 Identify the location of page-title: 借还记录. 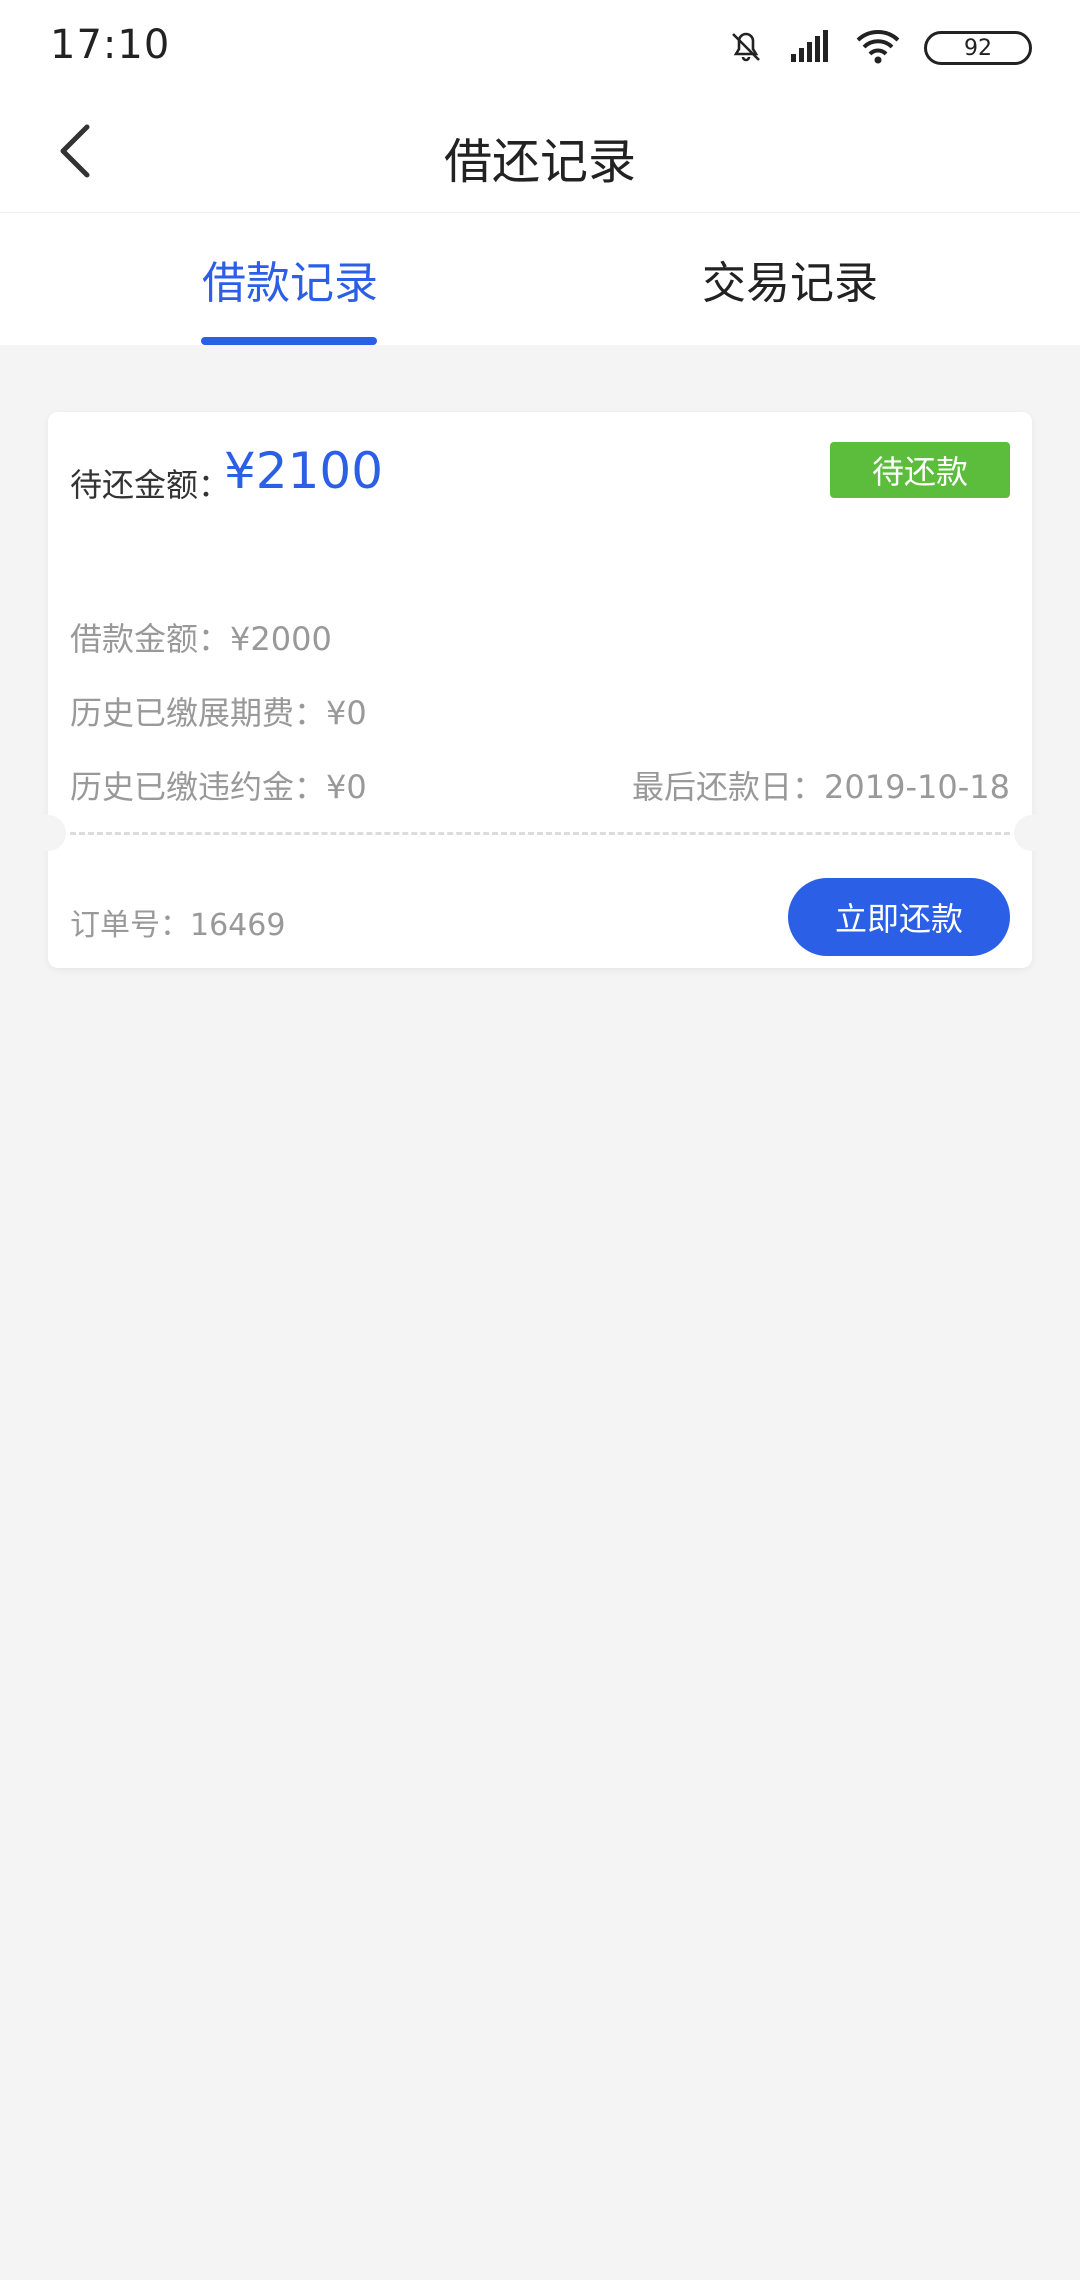
(539, 162).